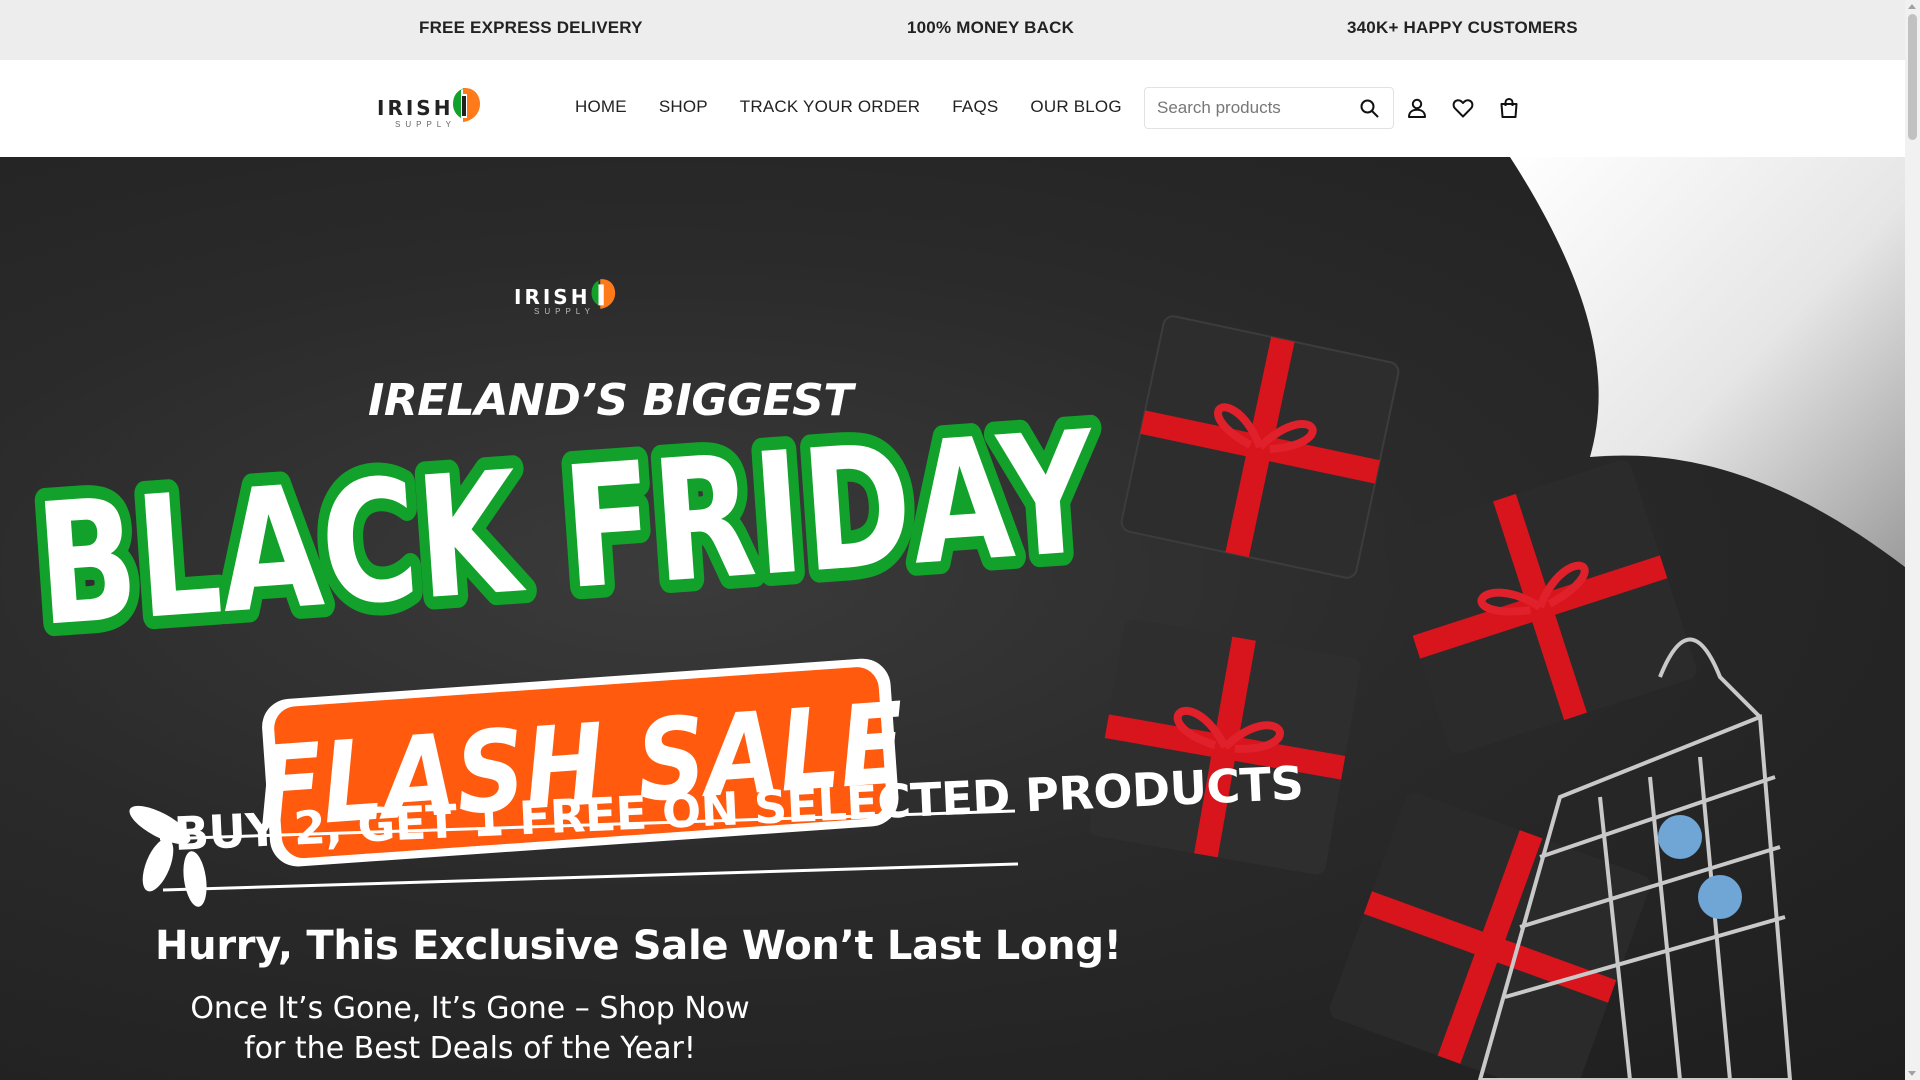 The image size is (1920, 1080). I want to click on logo-sub: SUPPLY, so click(425, 124).